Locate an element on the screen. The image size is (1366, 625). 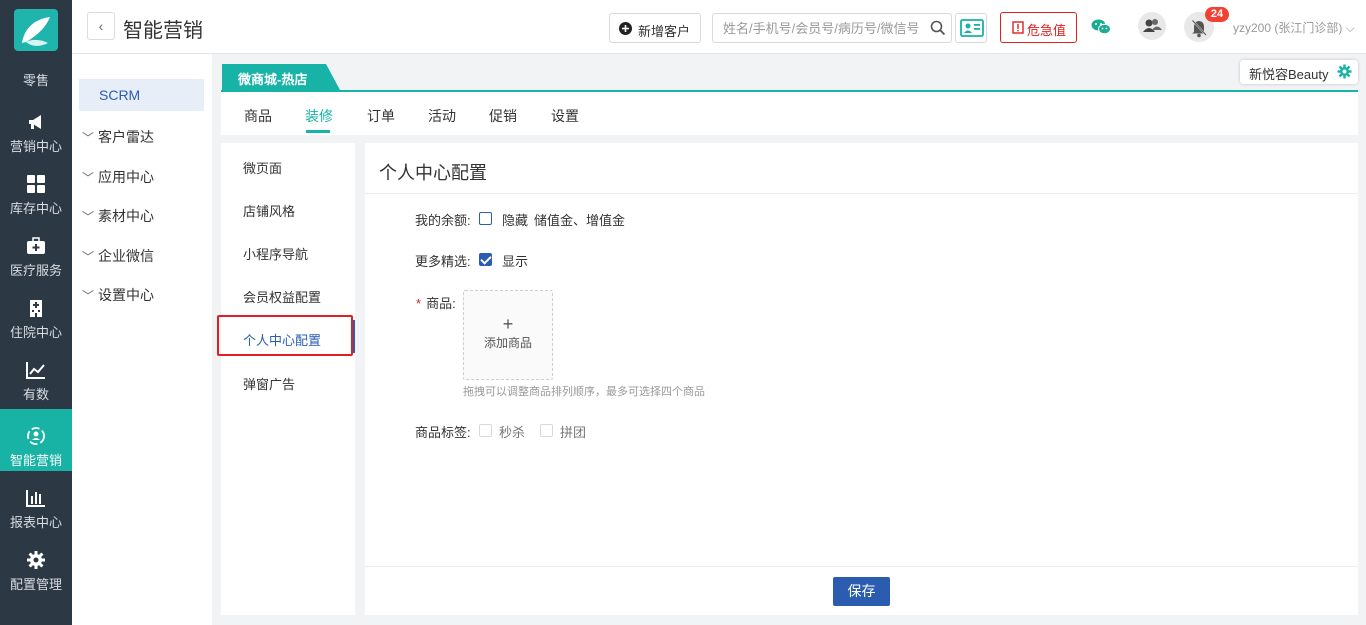
add-product-button: + 添加商品 is located at coordinates (508, 335).